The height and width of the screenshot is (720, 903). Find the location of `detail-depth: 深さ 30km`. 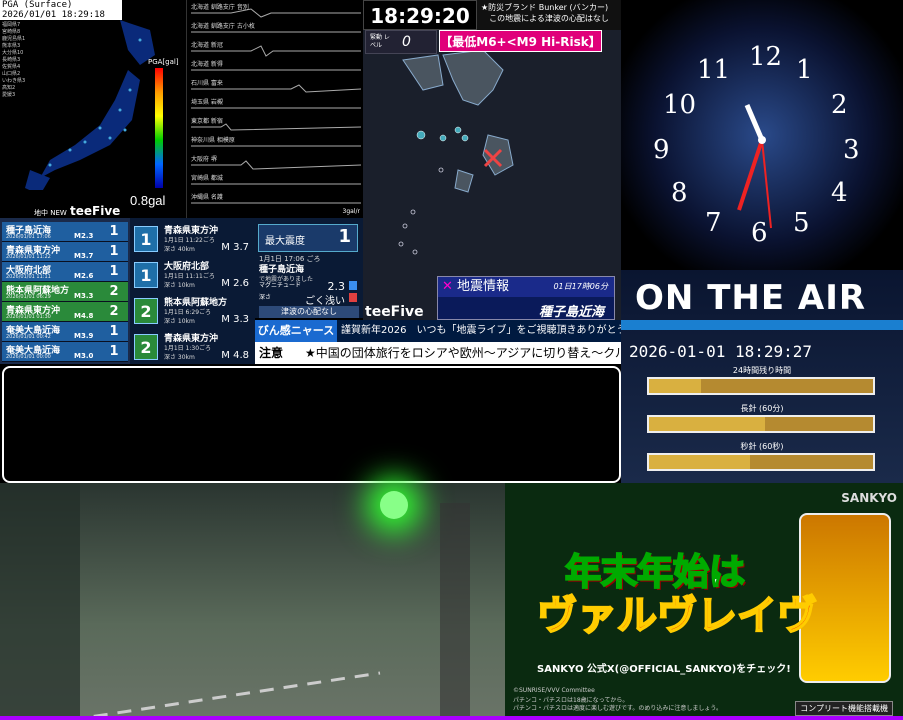

detail-depth: 深さ 30km is located at coordinates (179, 357).